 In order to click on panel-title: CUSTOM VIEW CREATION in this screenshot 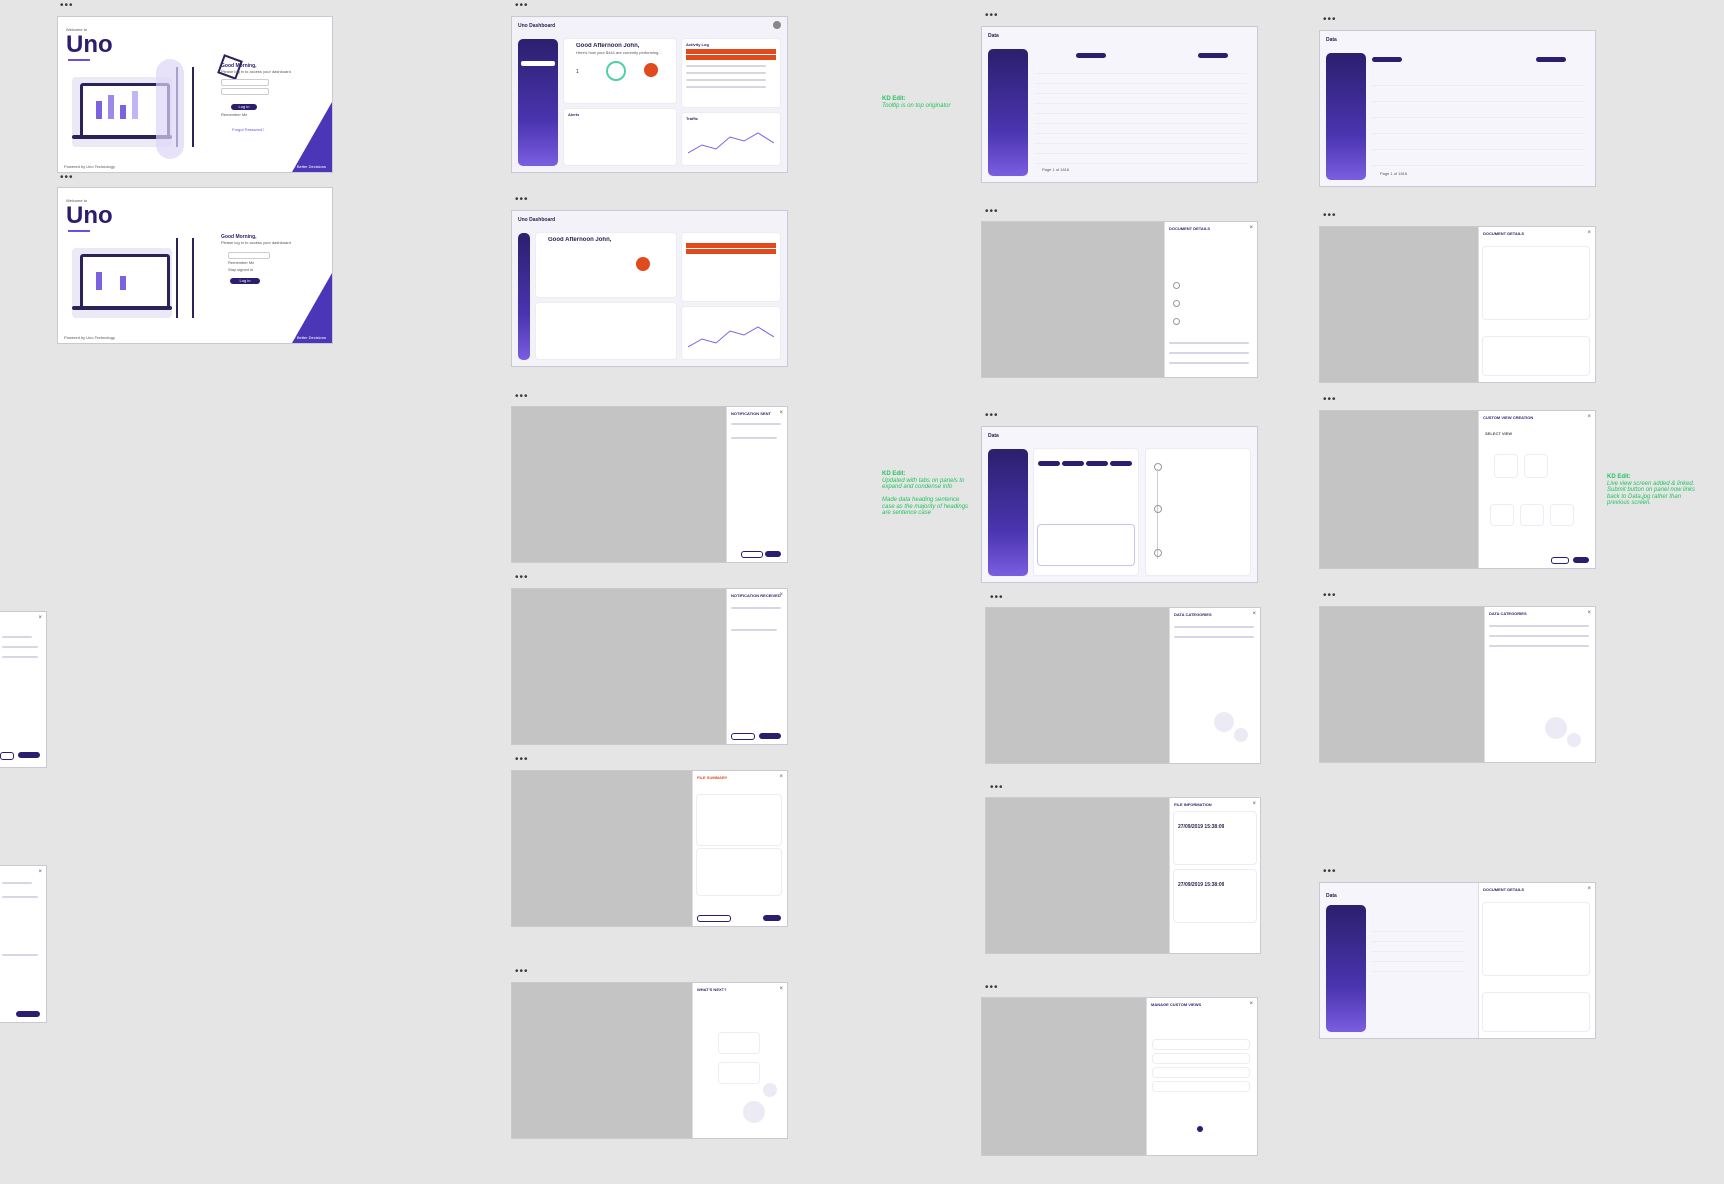, I will do `click(1508, 417)`.